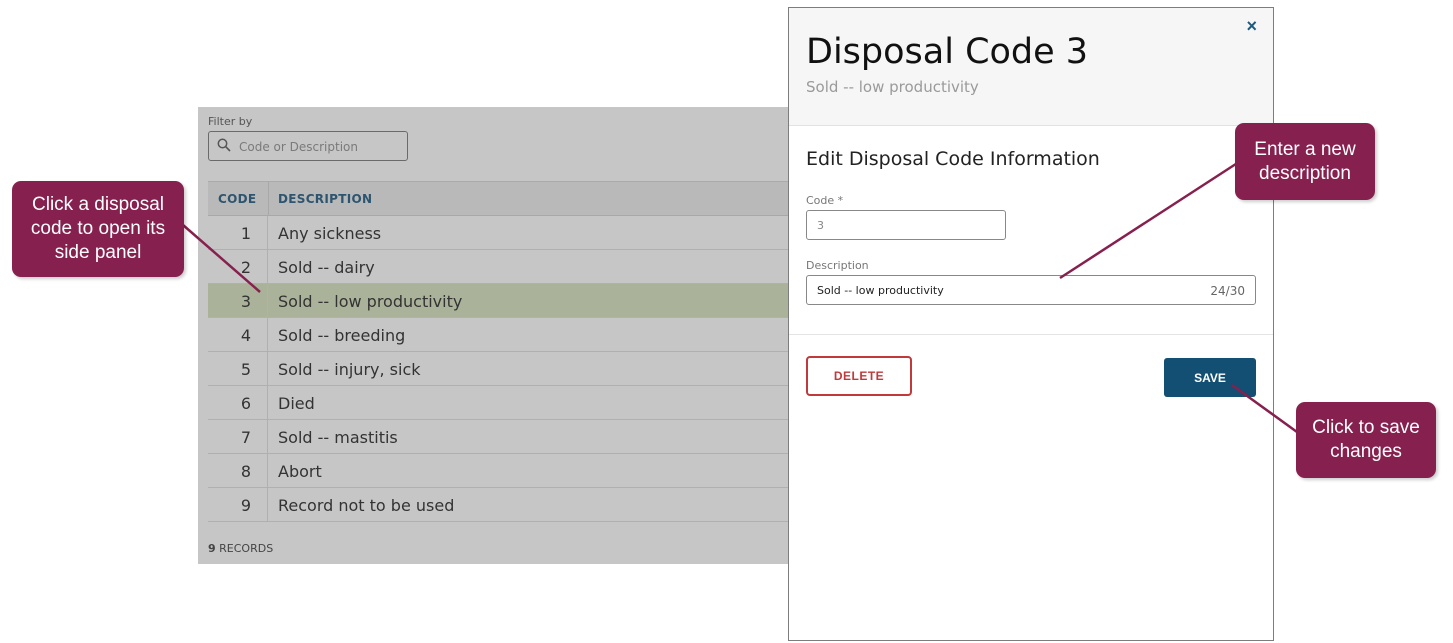 This screenshot has height=643, width=1453. What do you see at coordinates (892, 87) in the screenshot?
I see `panel-subtitle: Sold -- low productivity` at bounding box center [892, 87].